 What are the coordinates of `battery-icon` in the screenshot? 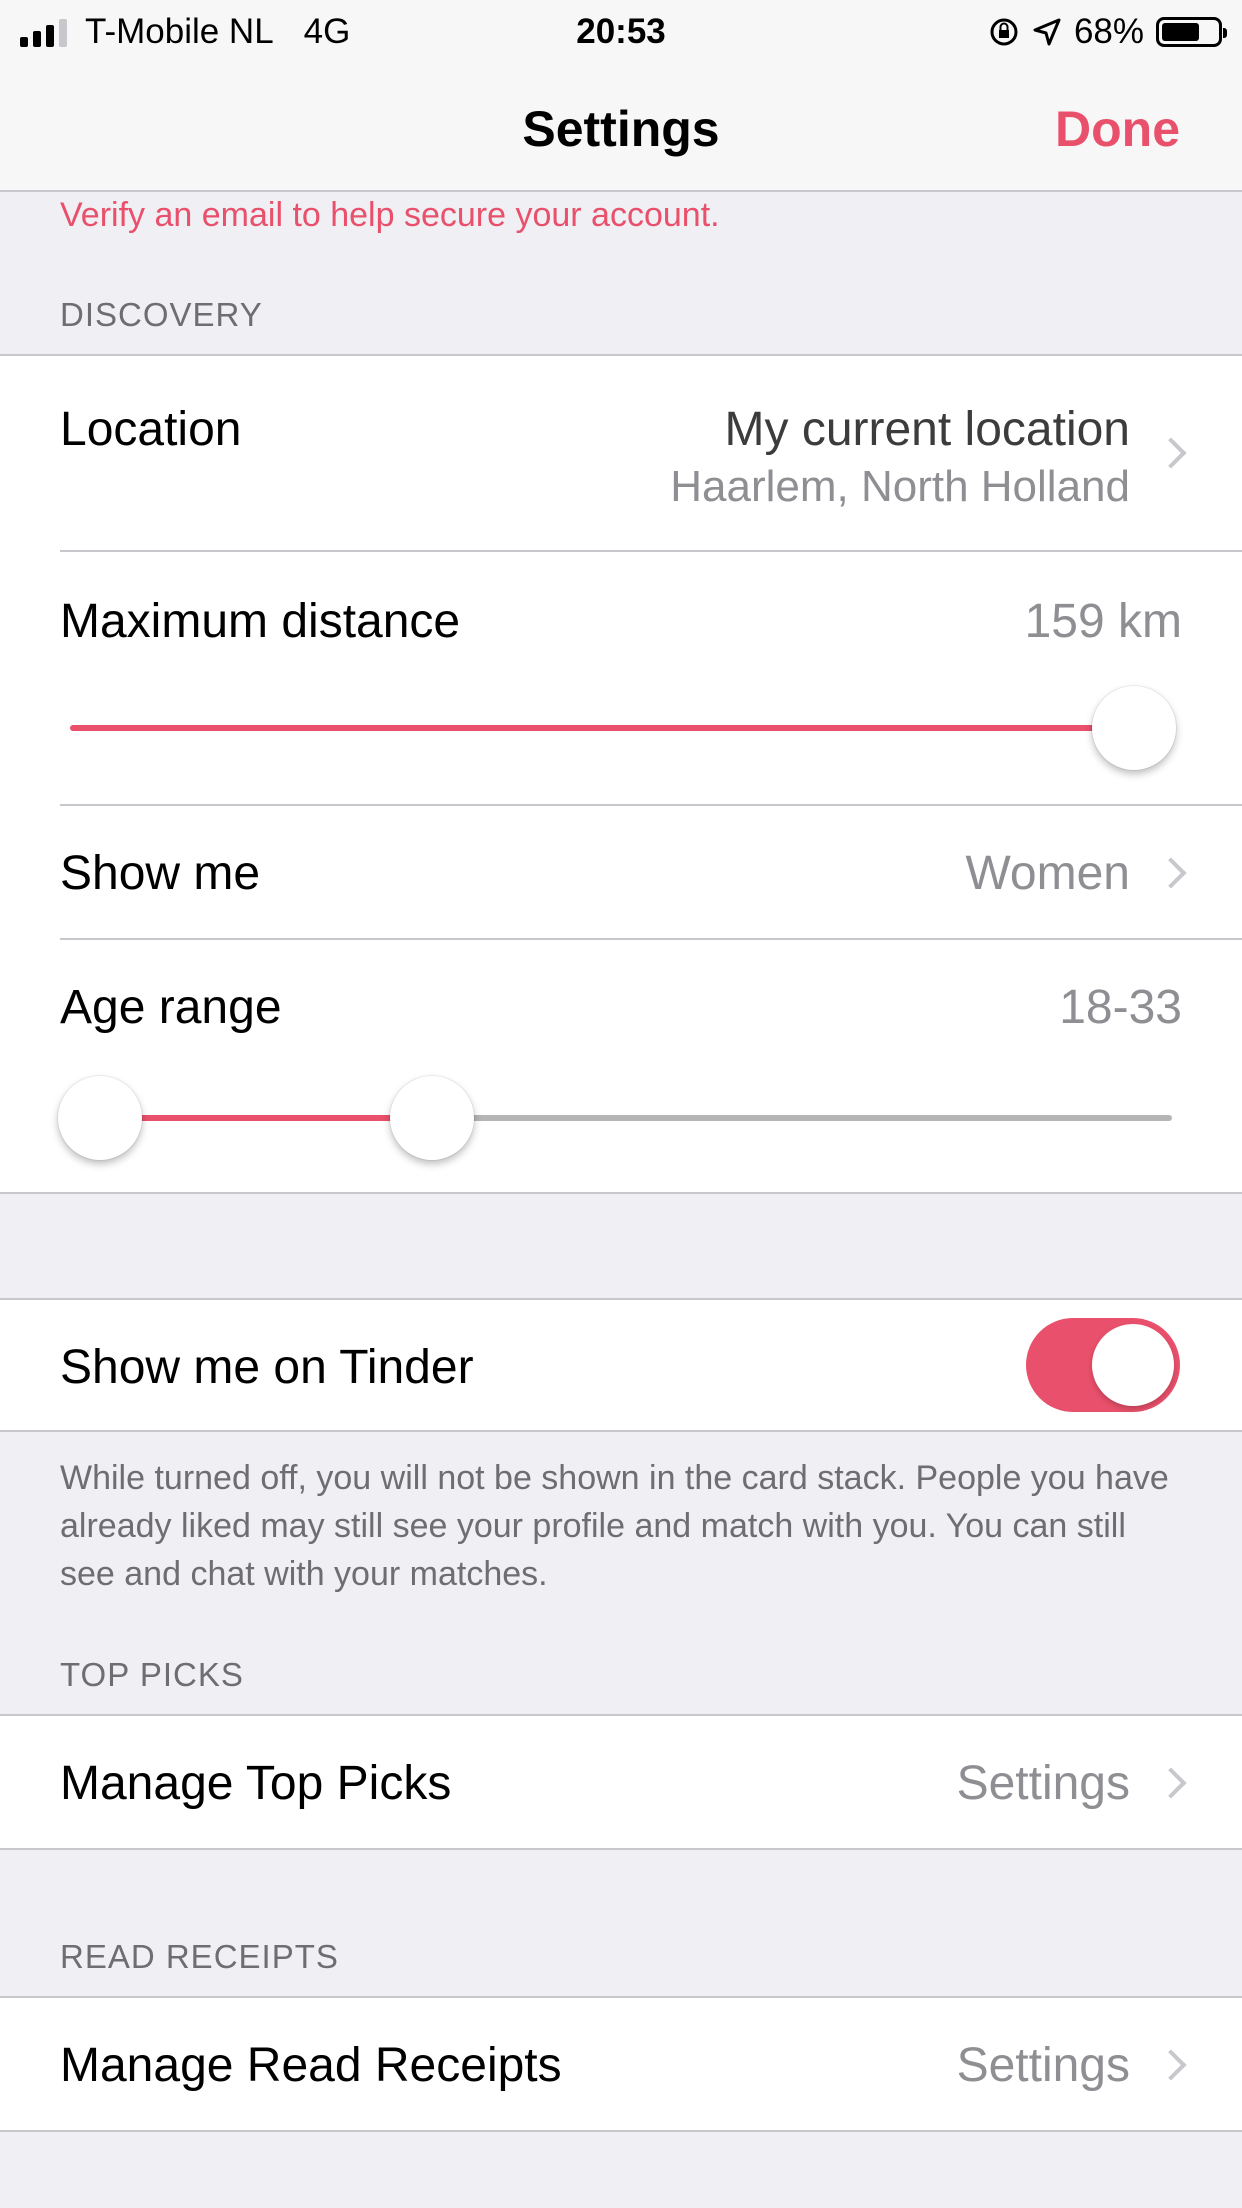 It's located at (1191, 32).